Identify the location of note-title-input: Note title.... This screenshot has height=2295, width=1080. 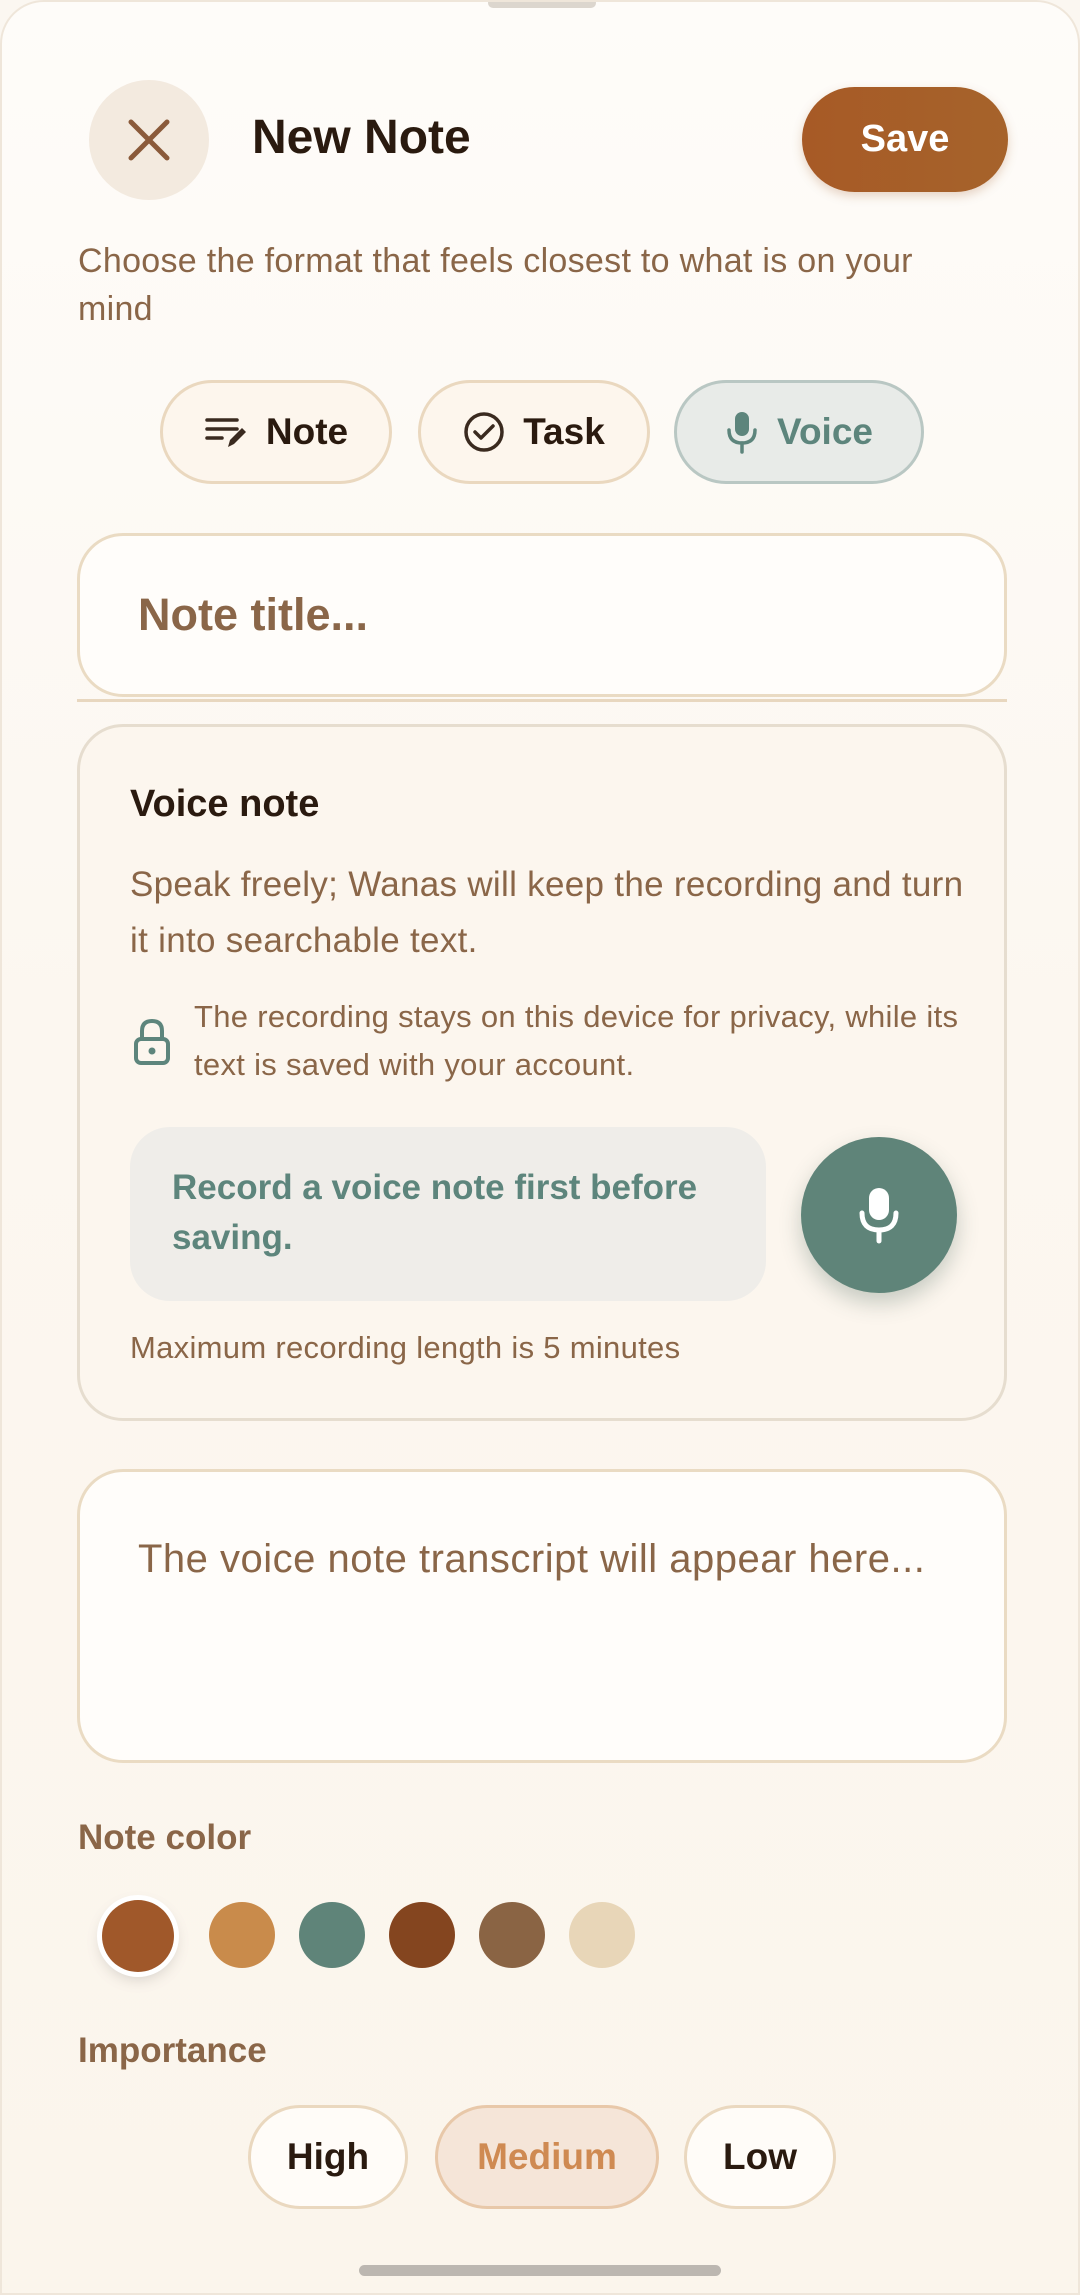
(542, 615).